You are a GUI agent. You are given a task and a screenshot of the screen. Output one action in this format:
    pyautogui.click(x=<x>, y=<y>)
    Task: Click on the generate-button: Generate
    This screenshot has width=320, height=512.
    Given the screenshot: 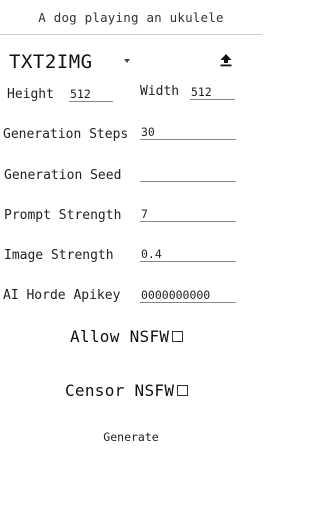 What is the action you would take?
    pyautogui.click(x=131, y=437)
    